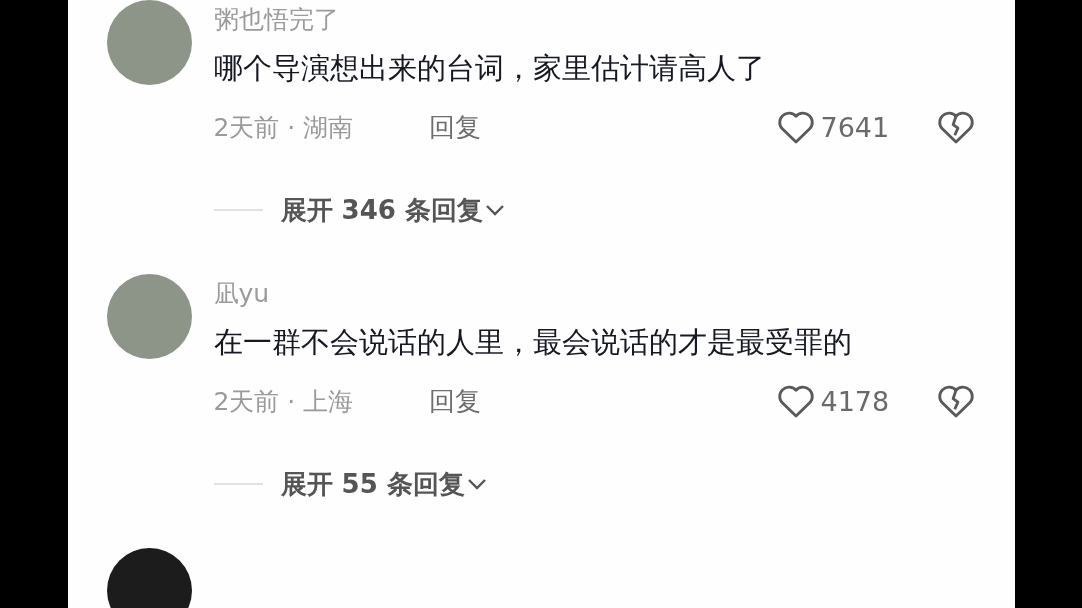 The width and height of the screenshot is (1082, 608). Describe the element at coordinates (489, 68) in the screenshot. I see `comment-text: 哪个导演想出来的台词，家里估计请高人了` at that location.